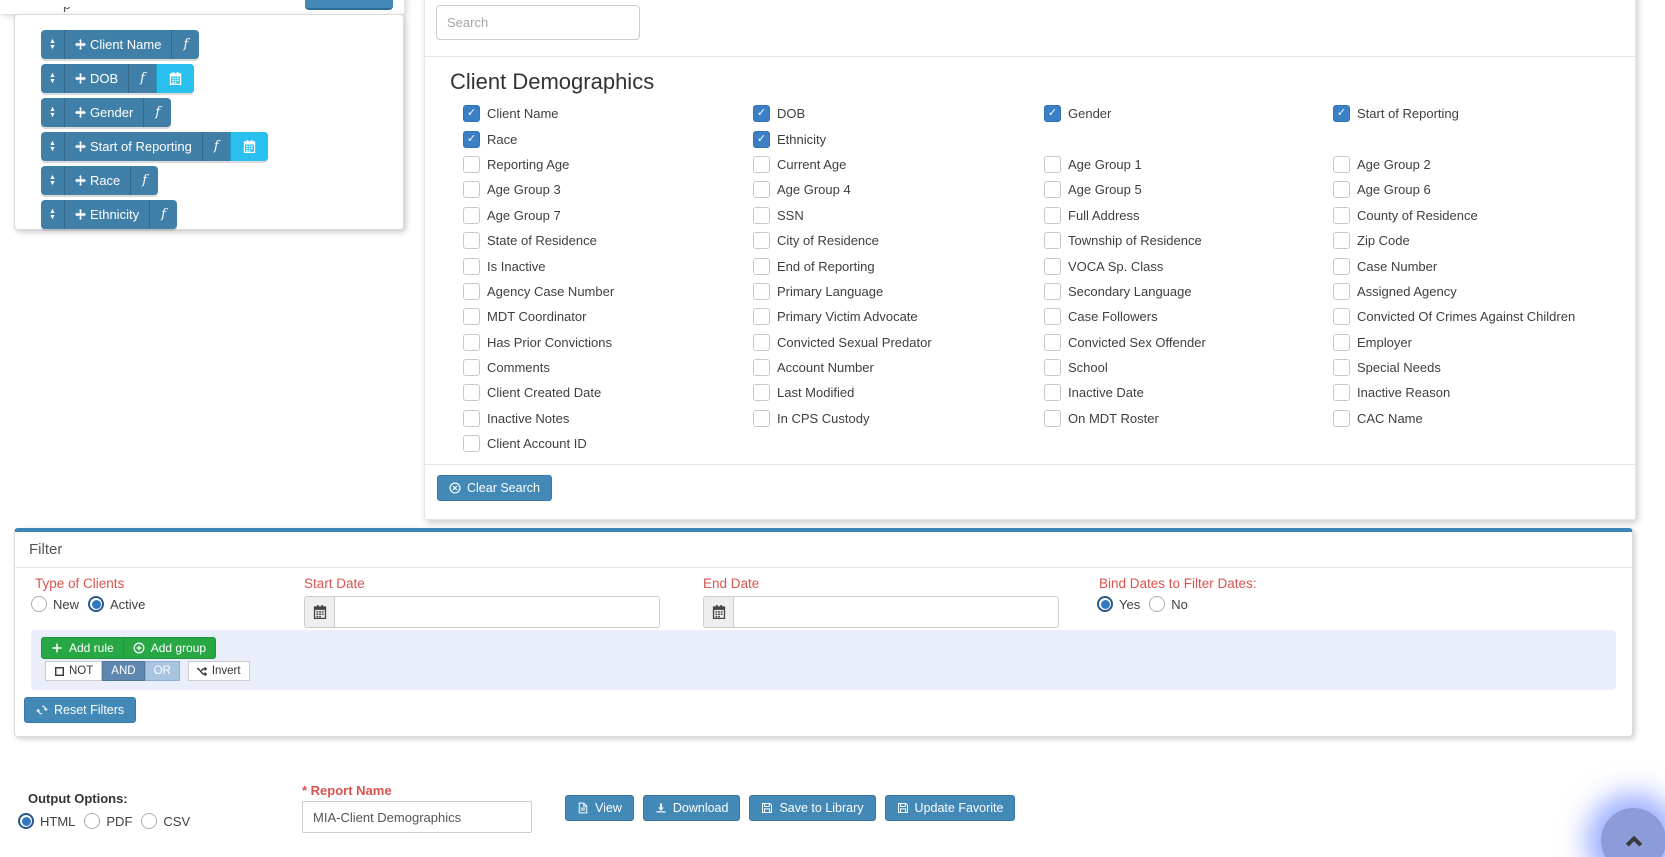  What do you see at coordinates (1052, 393) in the screenshot?
I see `checkbox-inactive-date` at bounding box center [1052, 393].